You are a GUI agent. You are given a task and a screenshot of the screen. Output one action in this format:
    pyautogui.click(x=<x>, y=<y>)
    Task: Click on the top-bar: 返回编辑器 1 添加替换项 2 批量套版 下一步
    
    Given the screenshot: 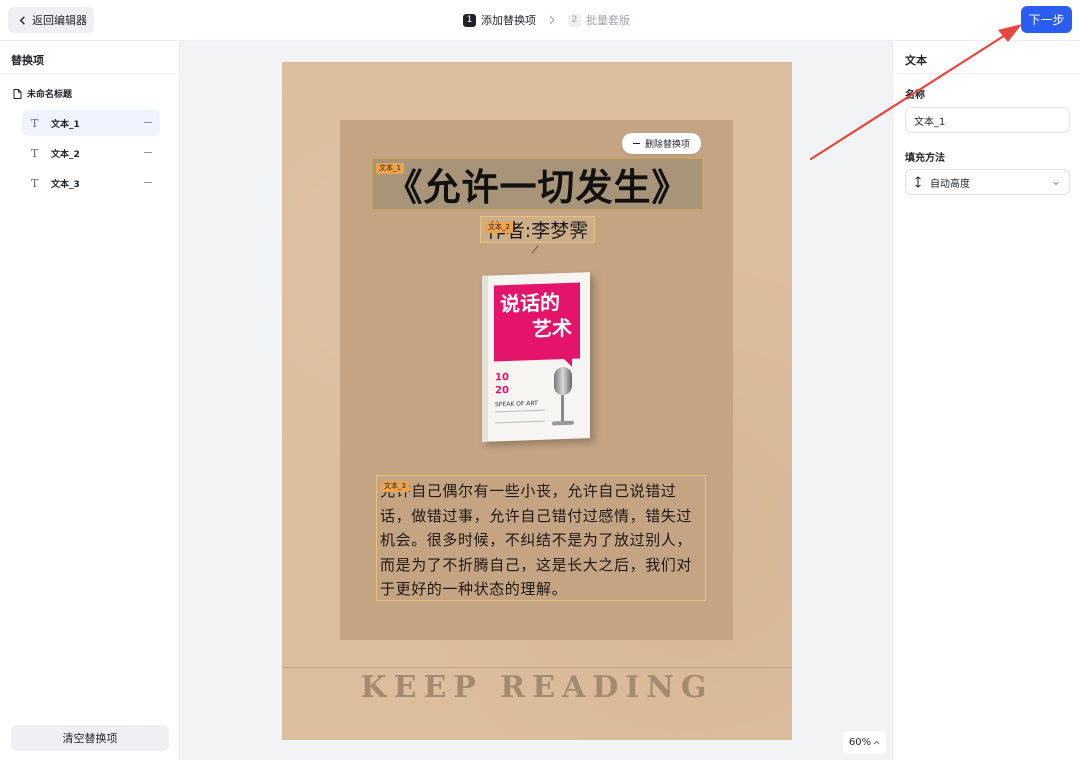 What is the action you would take?
    pyautogui.click(x=540, y=20)
    